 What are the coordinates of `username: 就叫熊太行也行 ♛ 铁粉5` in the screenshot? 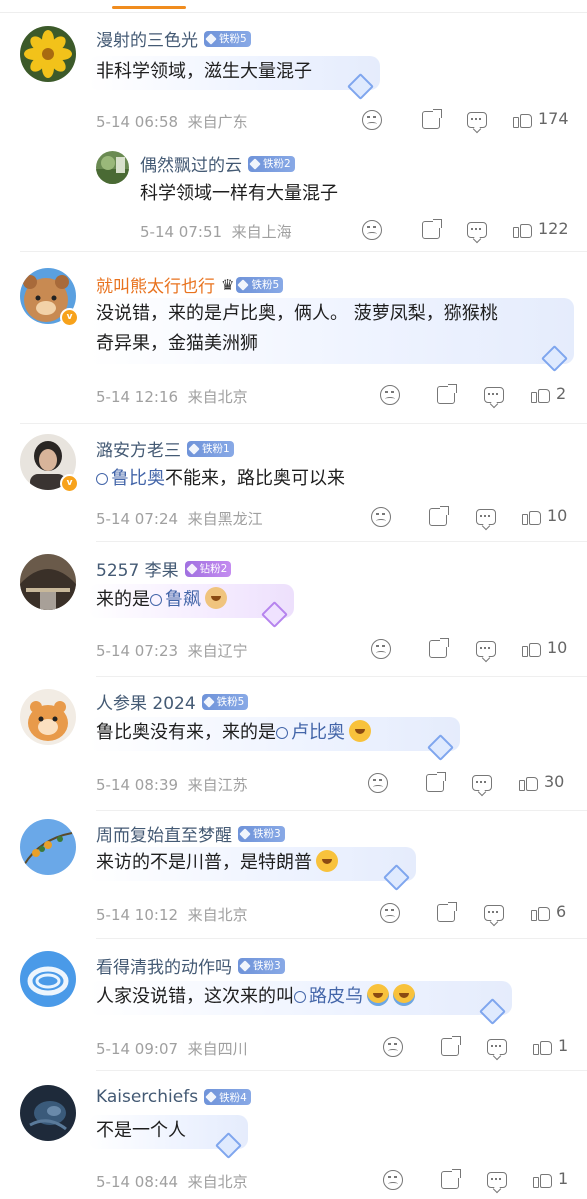 It's located at (190, 284).